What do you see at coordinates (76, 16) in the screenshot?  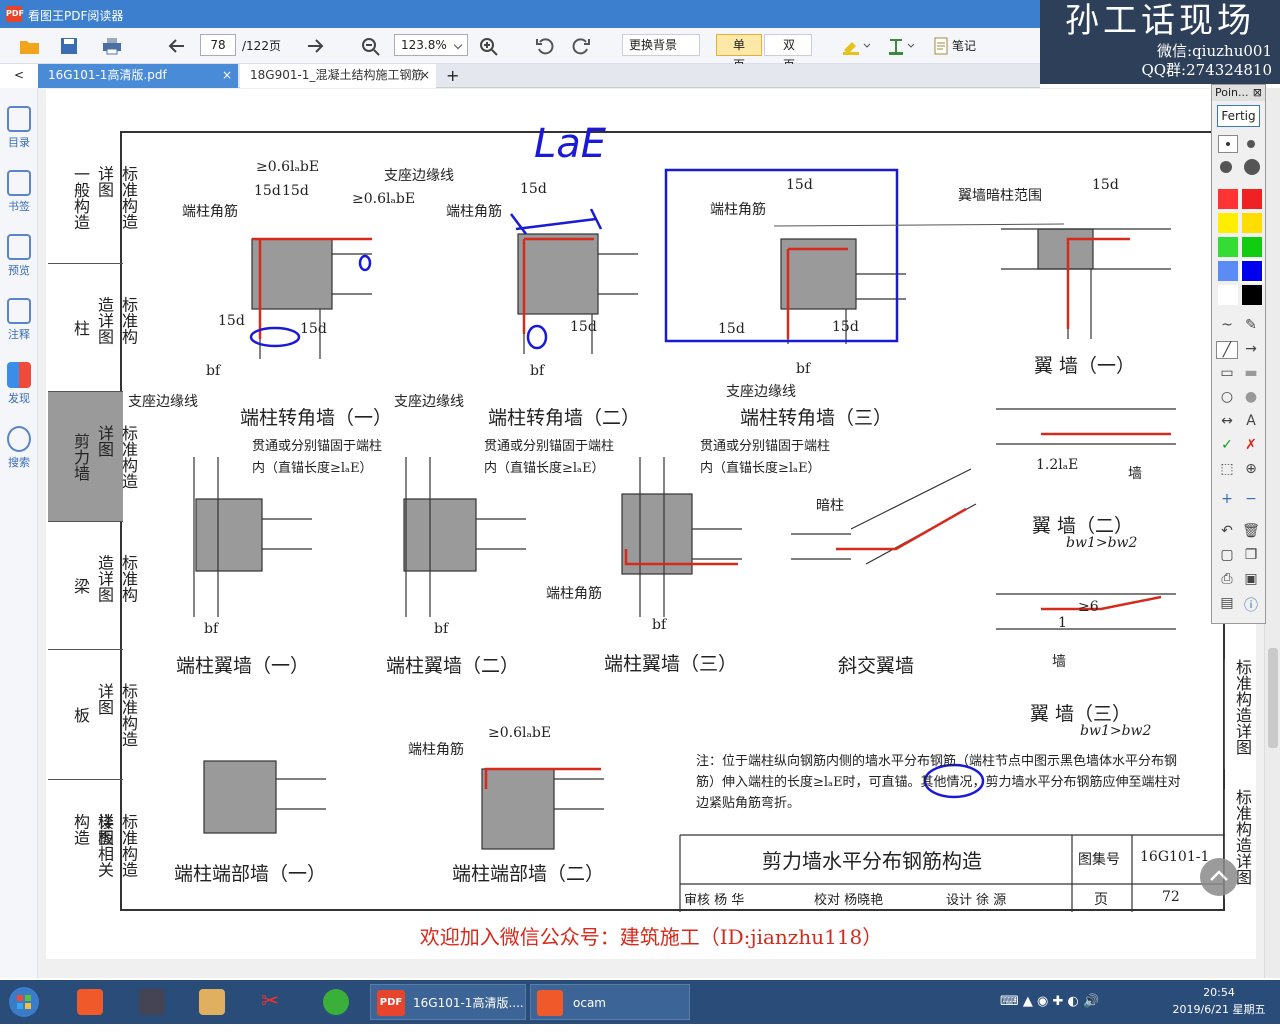 I see `app-title: 看图王PDF阅读器` at bounding box center [76, 16].